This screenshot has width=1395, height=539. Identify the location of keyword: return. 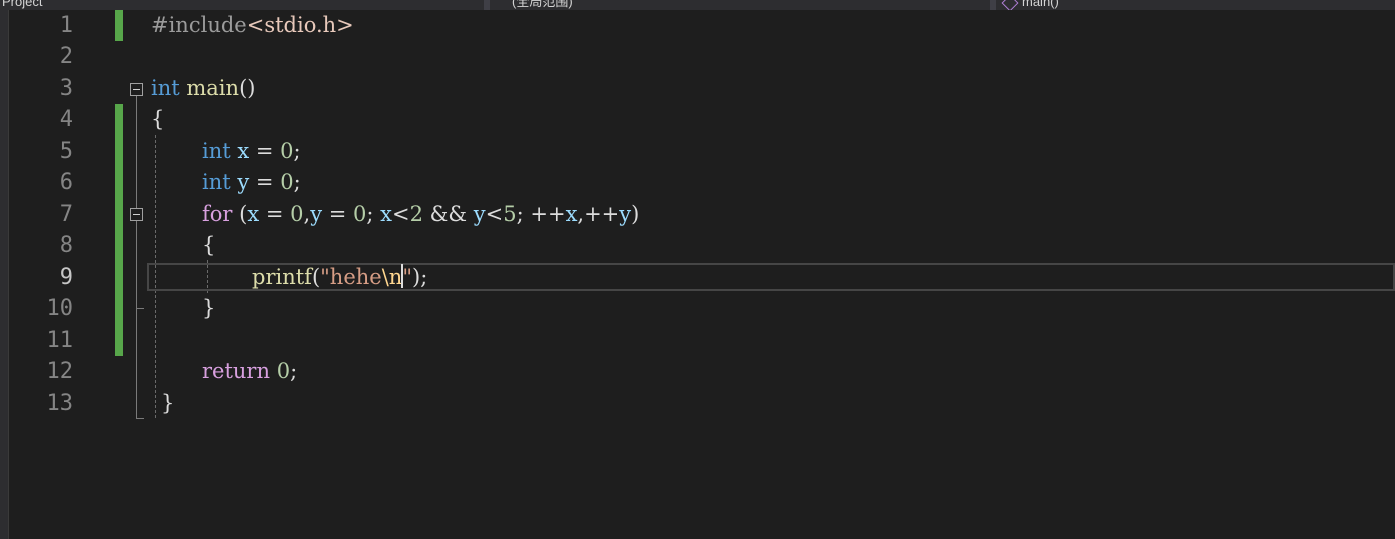
(236, 371).